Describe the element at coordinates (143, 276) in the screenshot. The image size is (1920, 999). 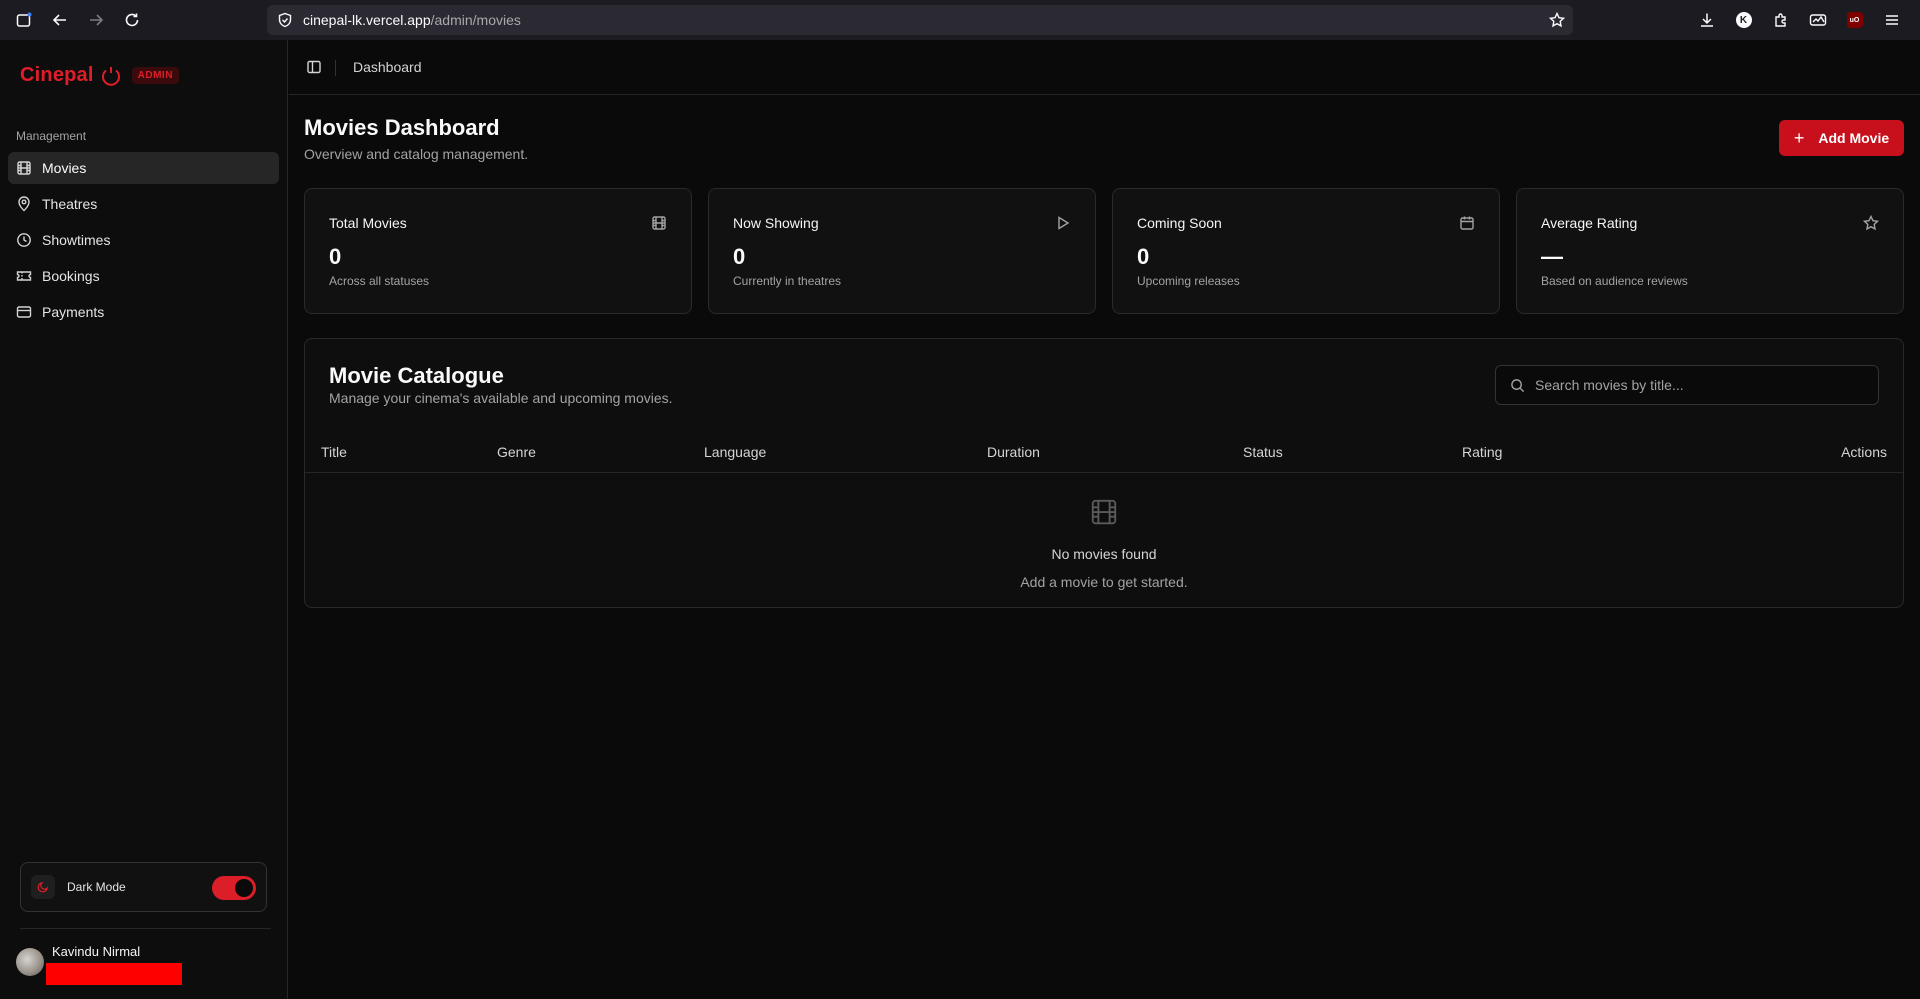
I see `sidebar-item-bookings: Bookings` at that location.